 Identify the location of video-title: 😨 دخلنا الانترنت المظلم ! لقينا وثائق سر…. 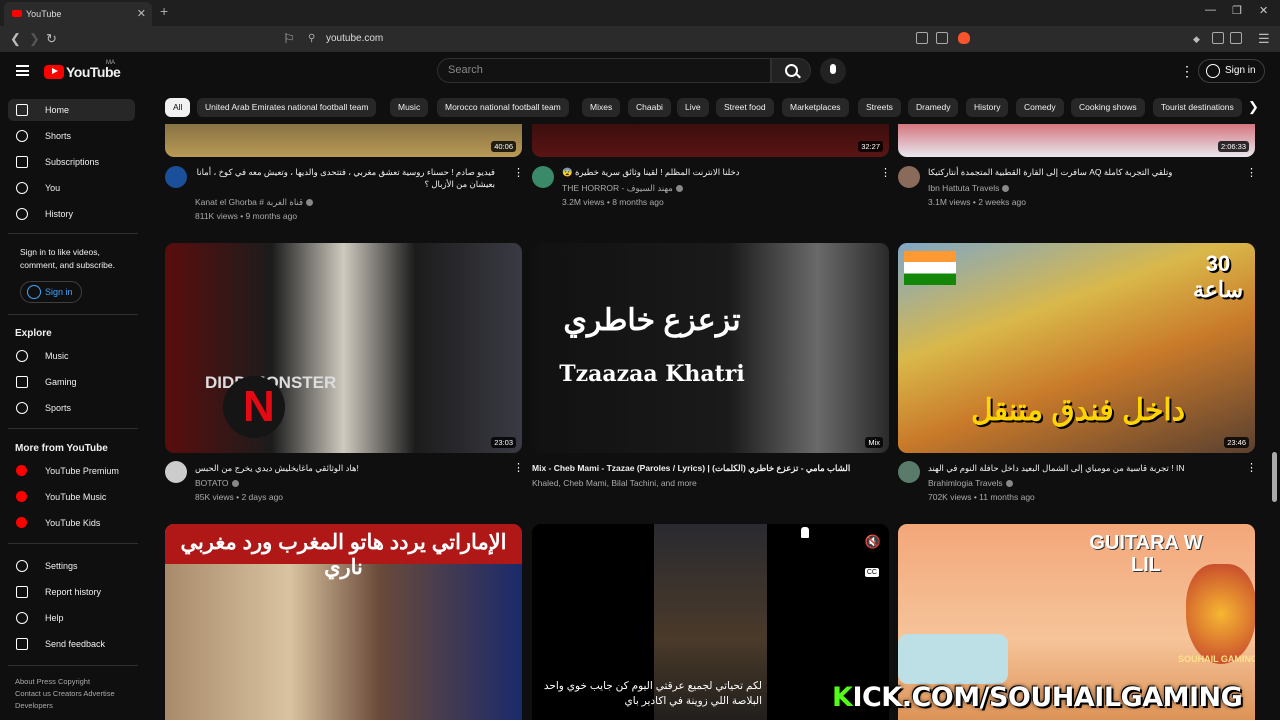
(712, 172).